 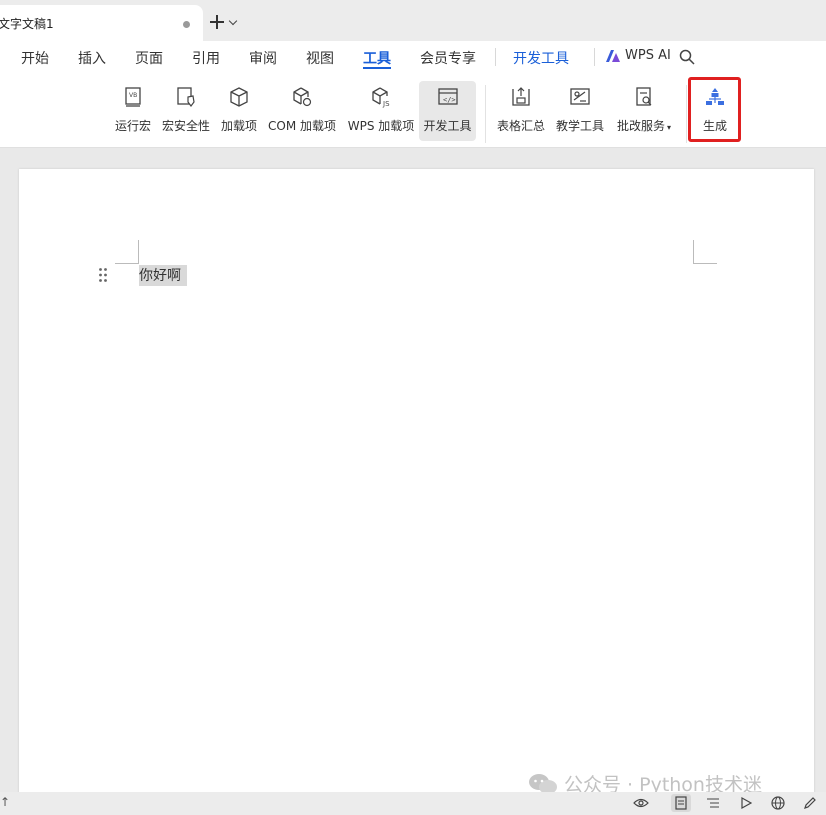 What do you see at coordinates (186, 24) in the screenshot?
I see `unsaved-dot-icon` at bounding box center [186, 24].